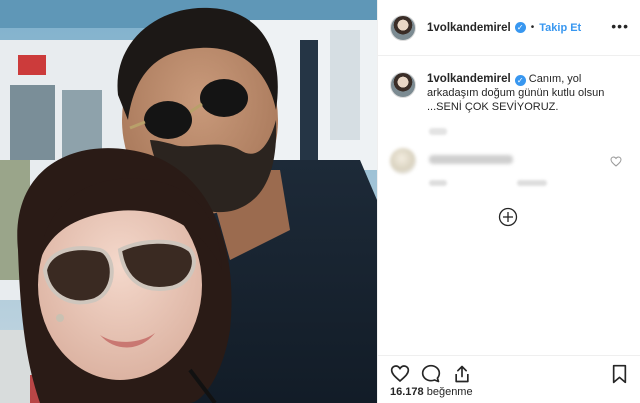 The image size is (640, 403). I want to click on caption-line-2: arkadaşım doğum günün kutlu olsun, so click(516, 93).